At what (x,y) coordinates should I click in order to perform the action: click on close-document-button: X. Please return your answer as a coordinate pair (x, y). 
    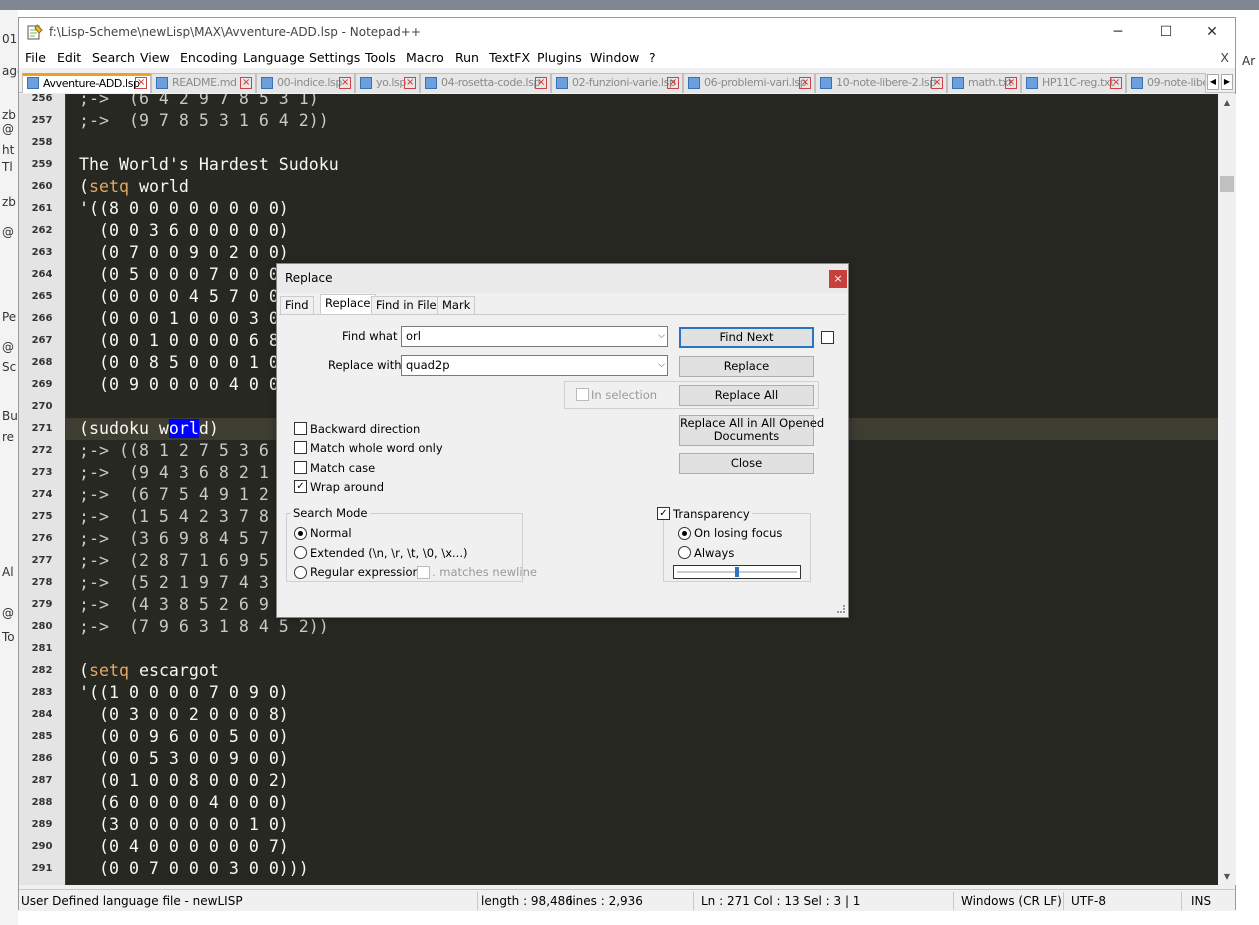
    Looking at the image, I should click on (1224, 57).